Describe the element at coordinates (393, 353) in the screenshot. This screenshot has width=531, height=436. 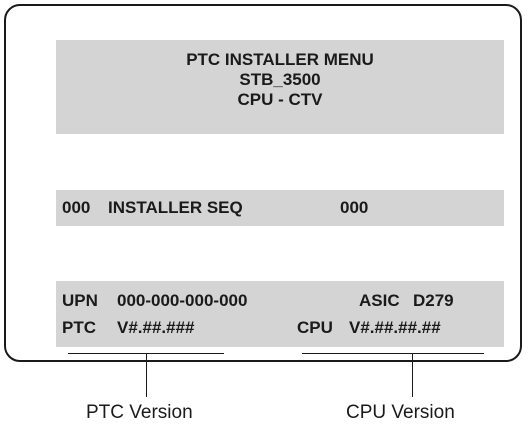
I see `cpu-version-underline` at that location.